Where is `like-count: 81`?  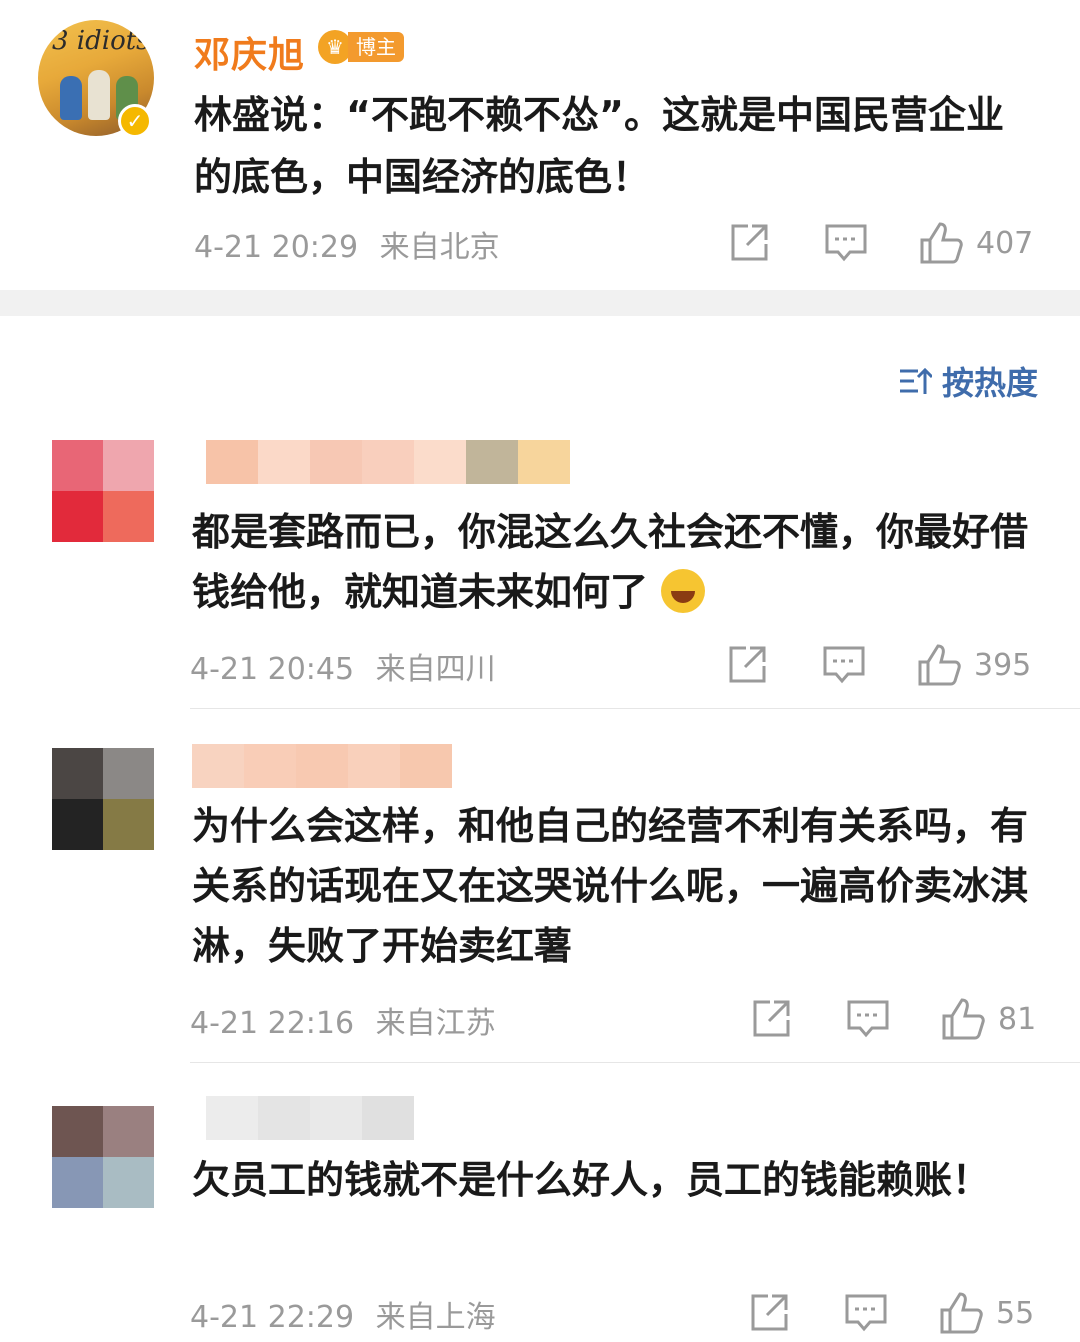 like-count: 81 is located at coordinates (1017, 1019).